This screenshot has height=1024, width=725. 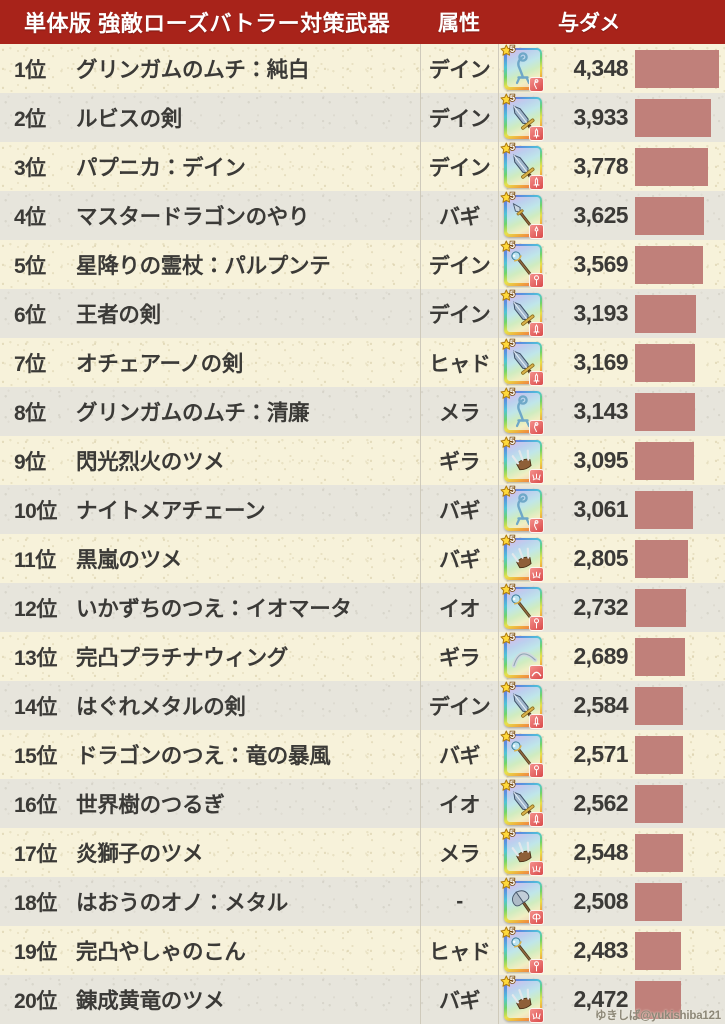 I want to click on table-row: 17位 炎獅子のツメ メラ 5 2,548, so click(x=362, y=852).